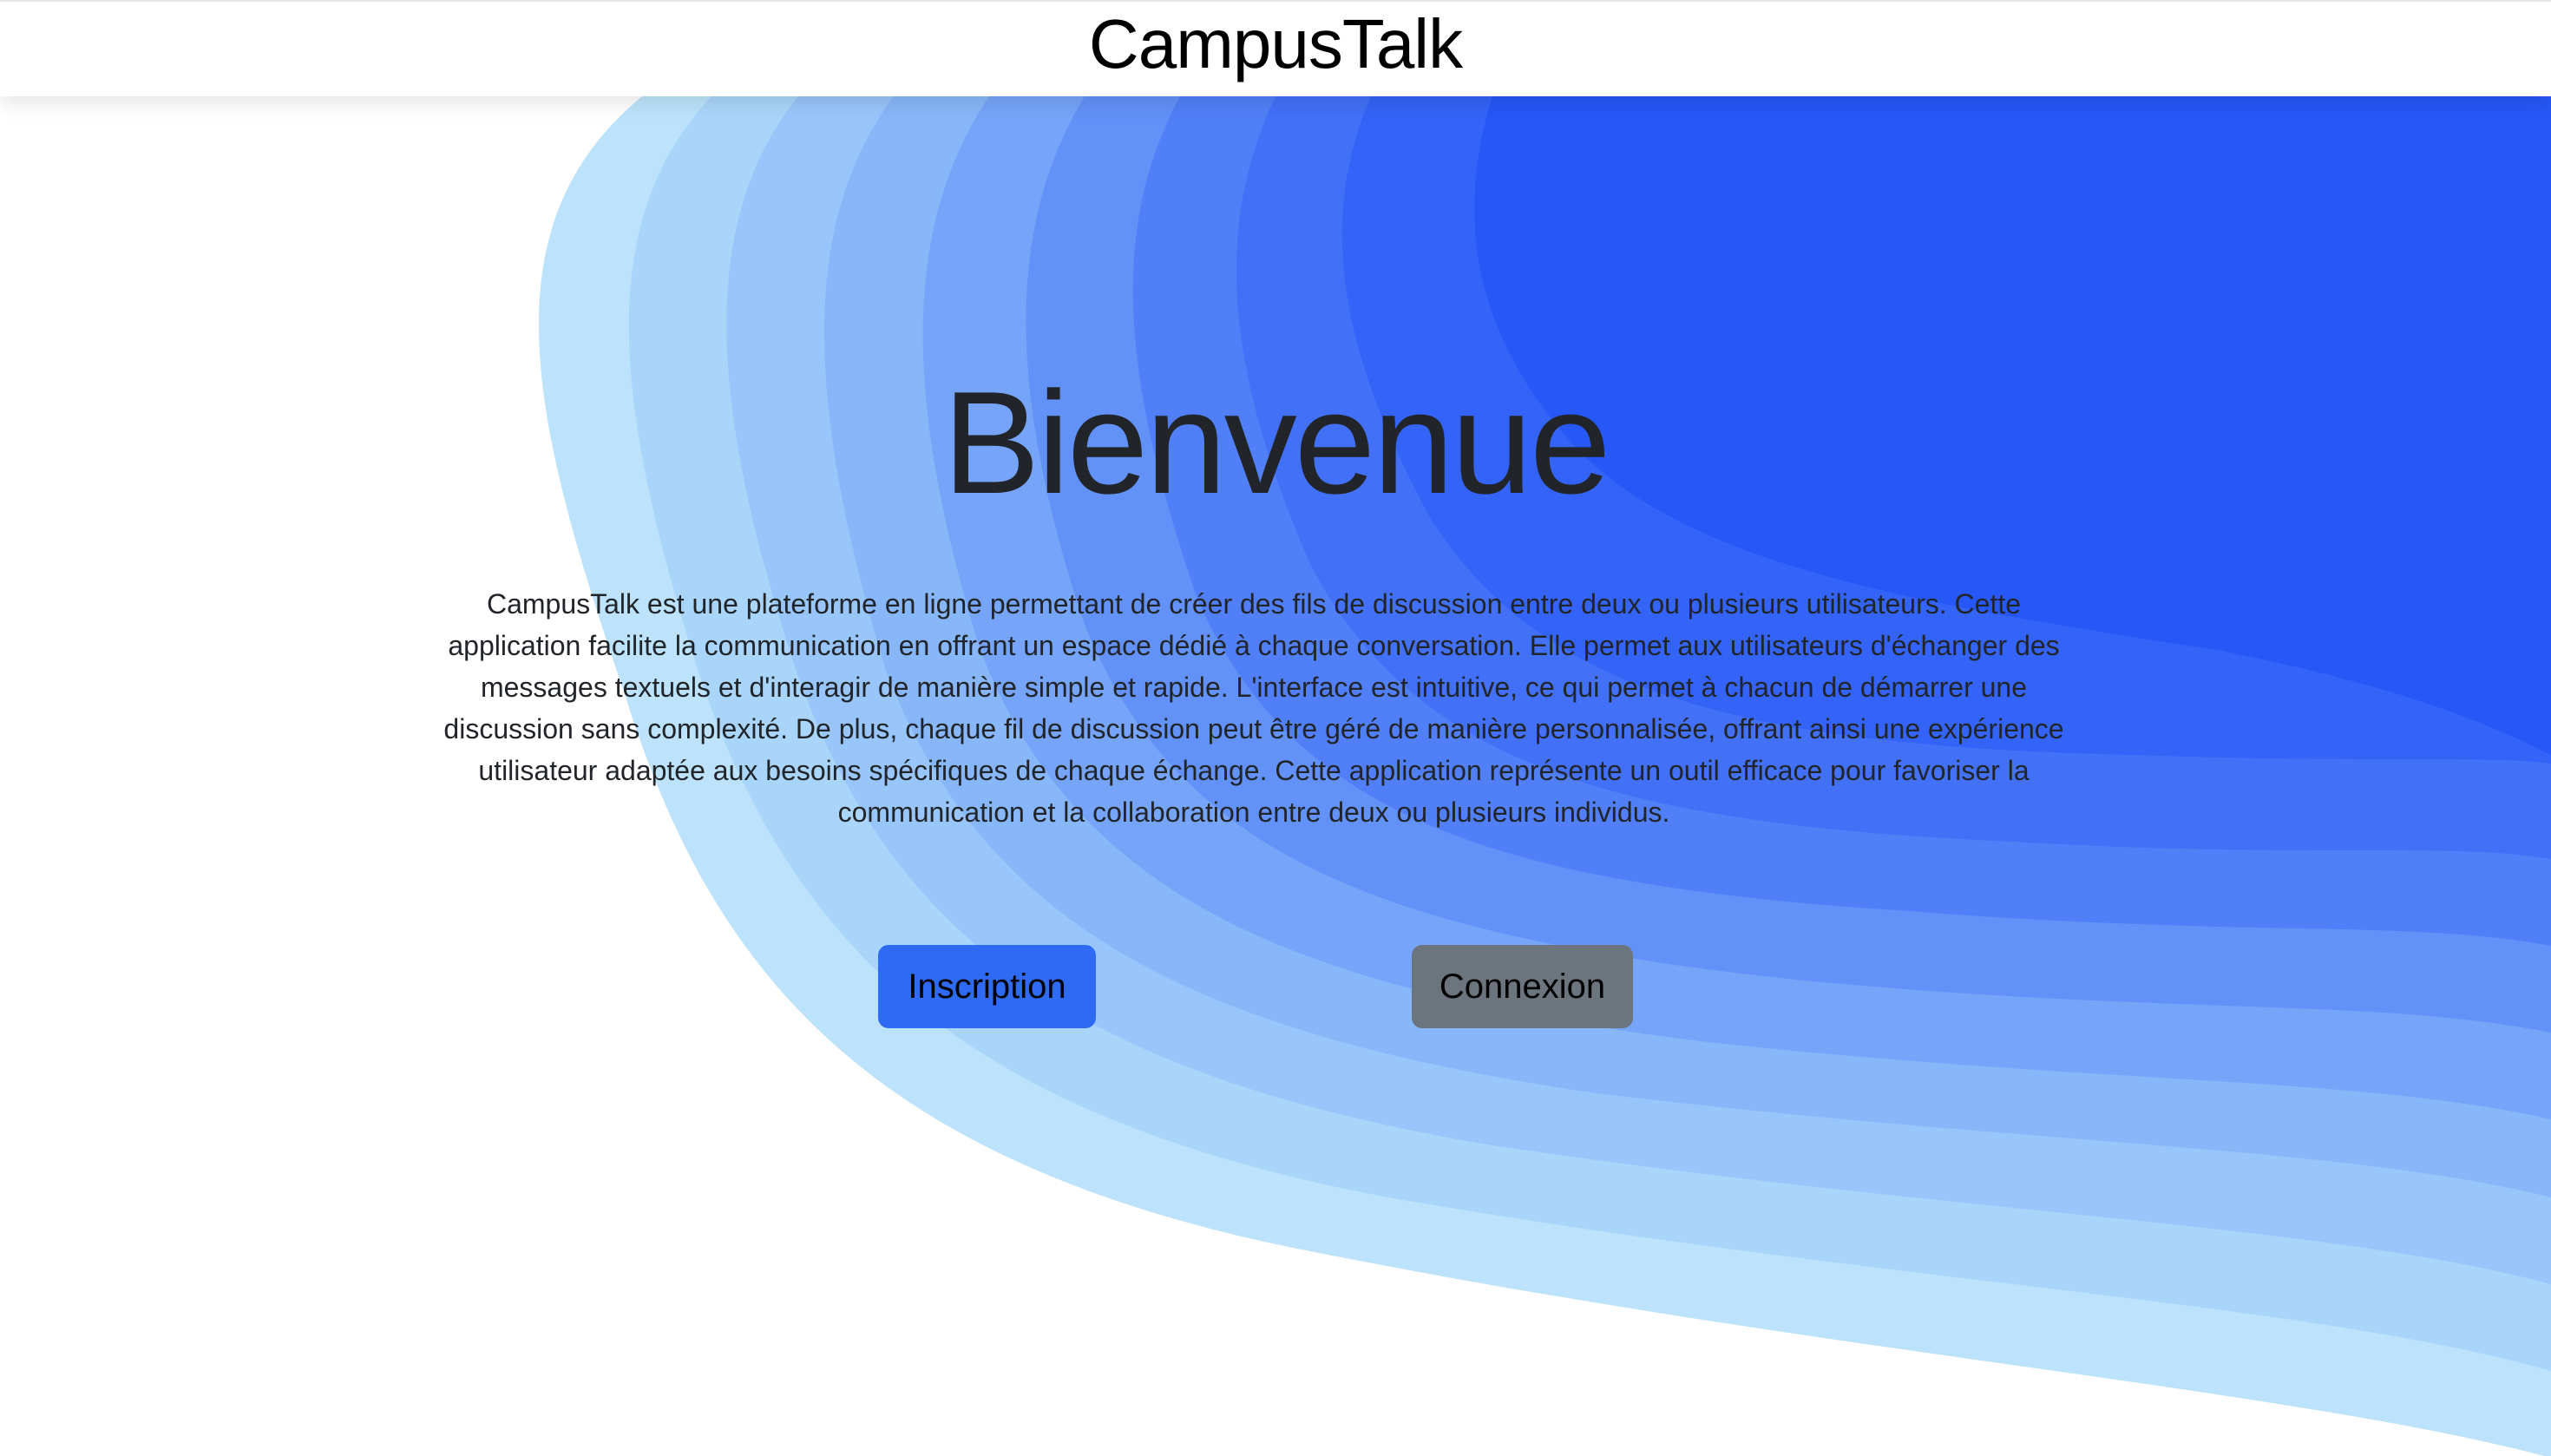  What do you see at coordinates (1522, 986) in the screenshot?
I see `login-button: Connexion` at bounding box center [1522, 986].